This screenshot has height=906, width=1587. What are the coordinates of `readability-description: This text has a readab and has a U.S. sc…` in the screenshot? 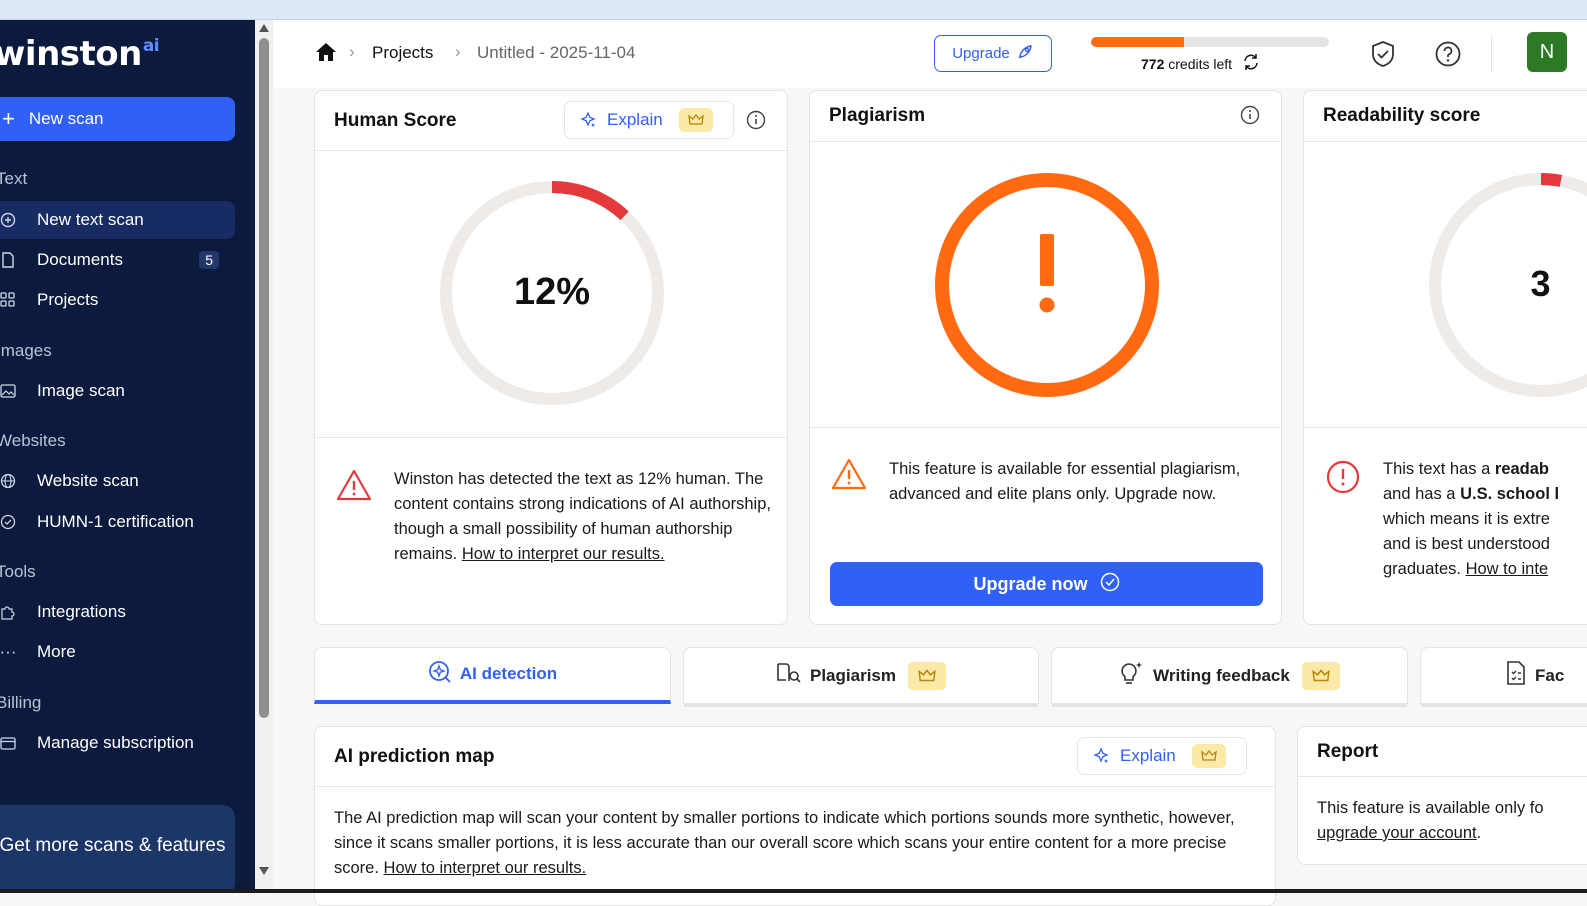 It's located at (1485, 519).